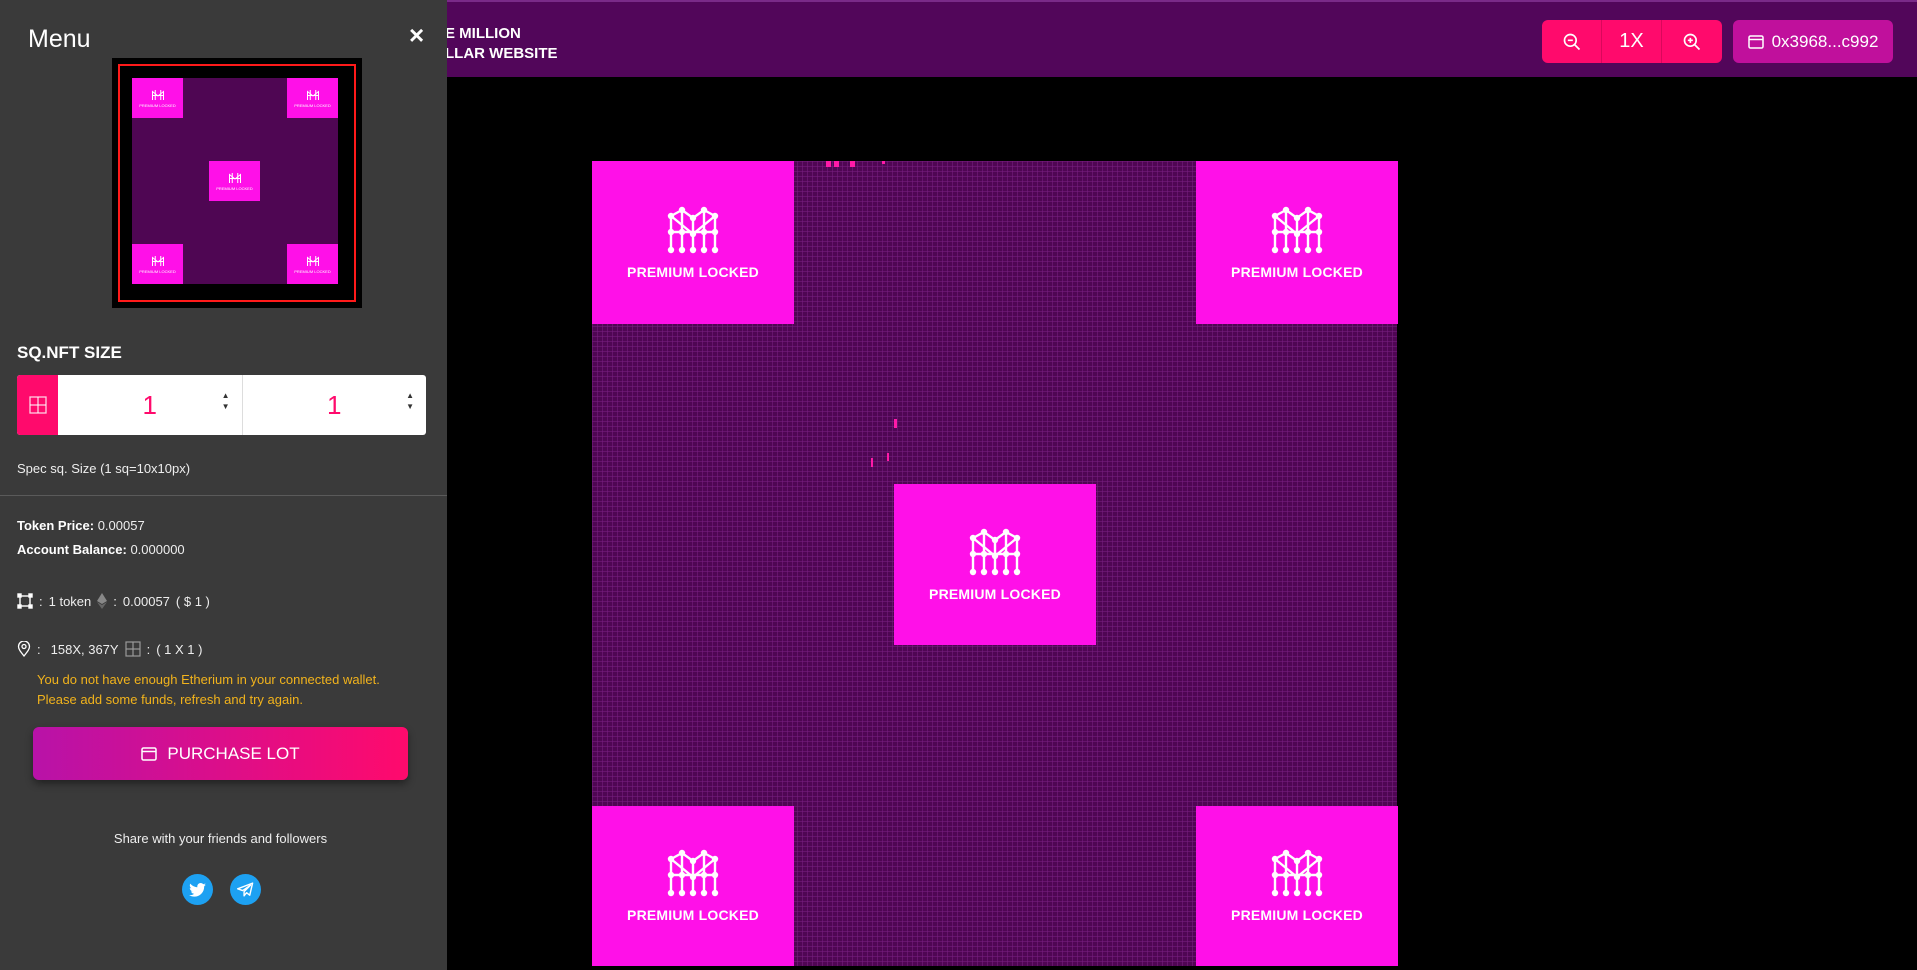 The width and height of the screenshot is (1917, 970). I want to click on size-inputs: 1 ▲ ▼ 1 ▲ ▼, so click(221, 405).